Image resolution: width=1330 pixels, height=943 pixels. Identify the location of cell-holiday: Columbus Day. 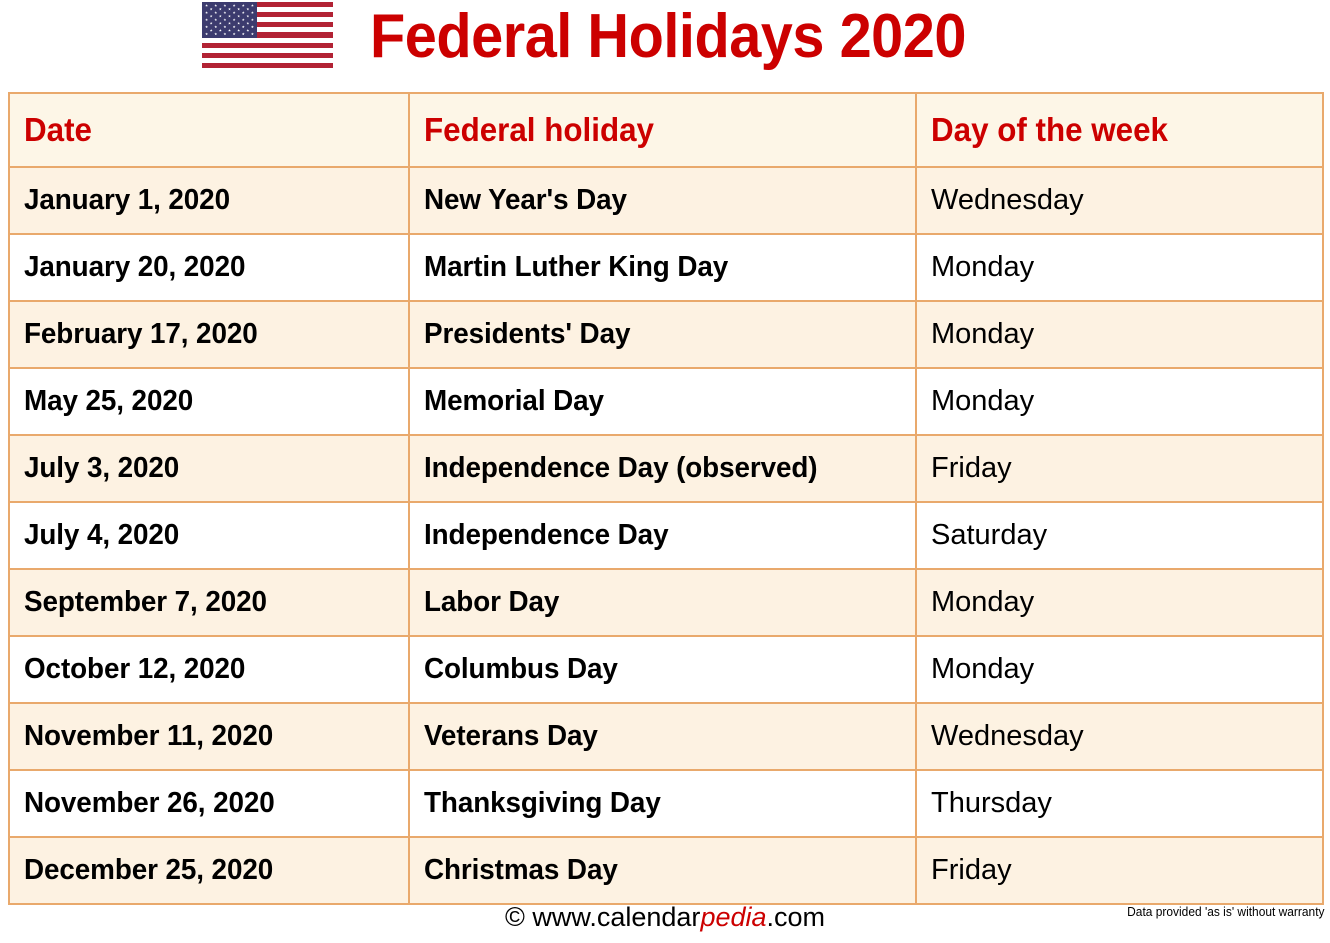
(662, 669).